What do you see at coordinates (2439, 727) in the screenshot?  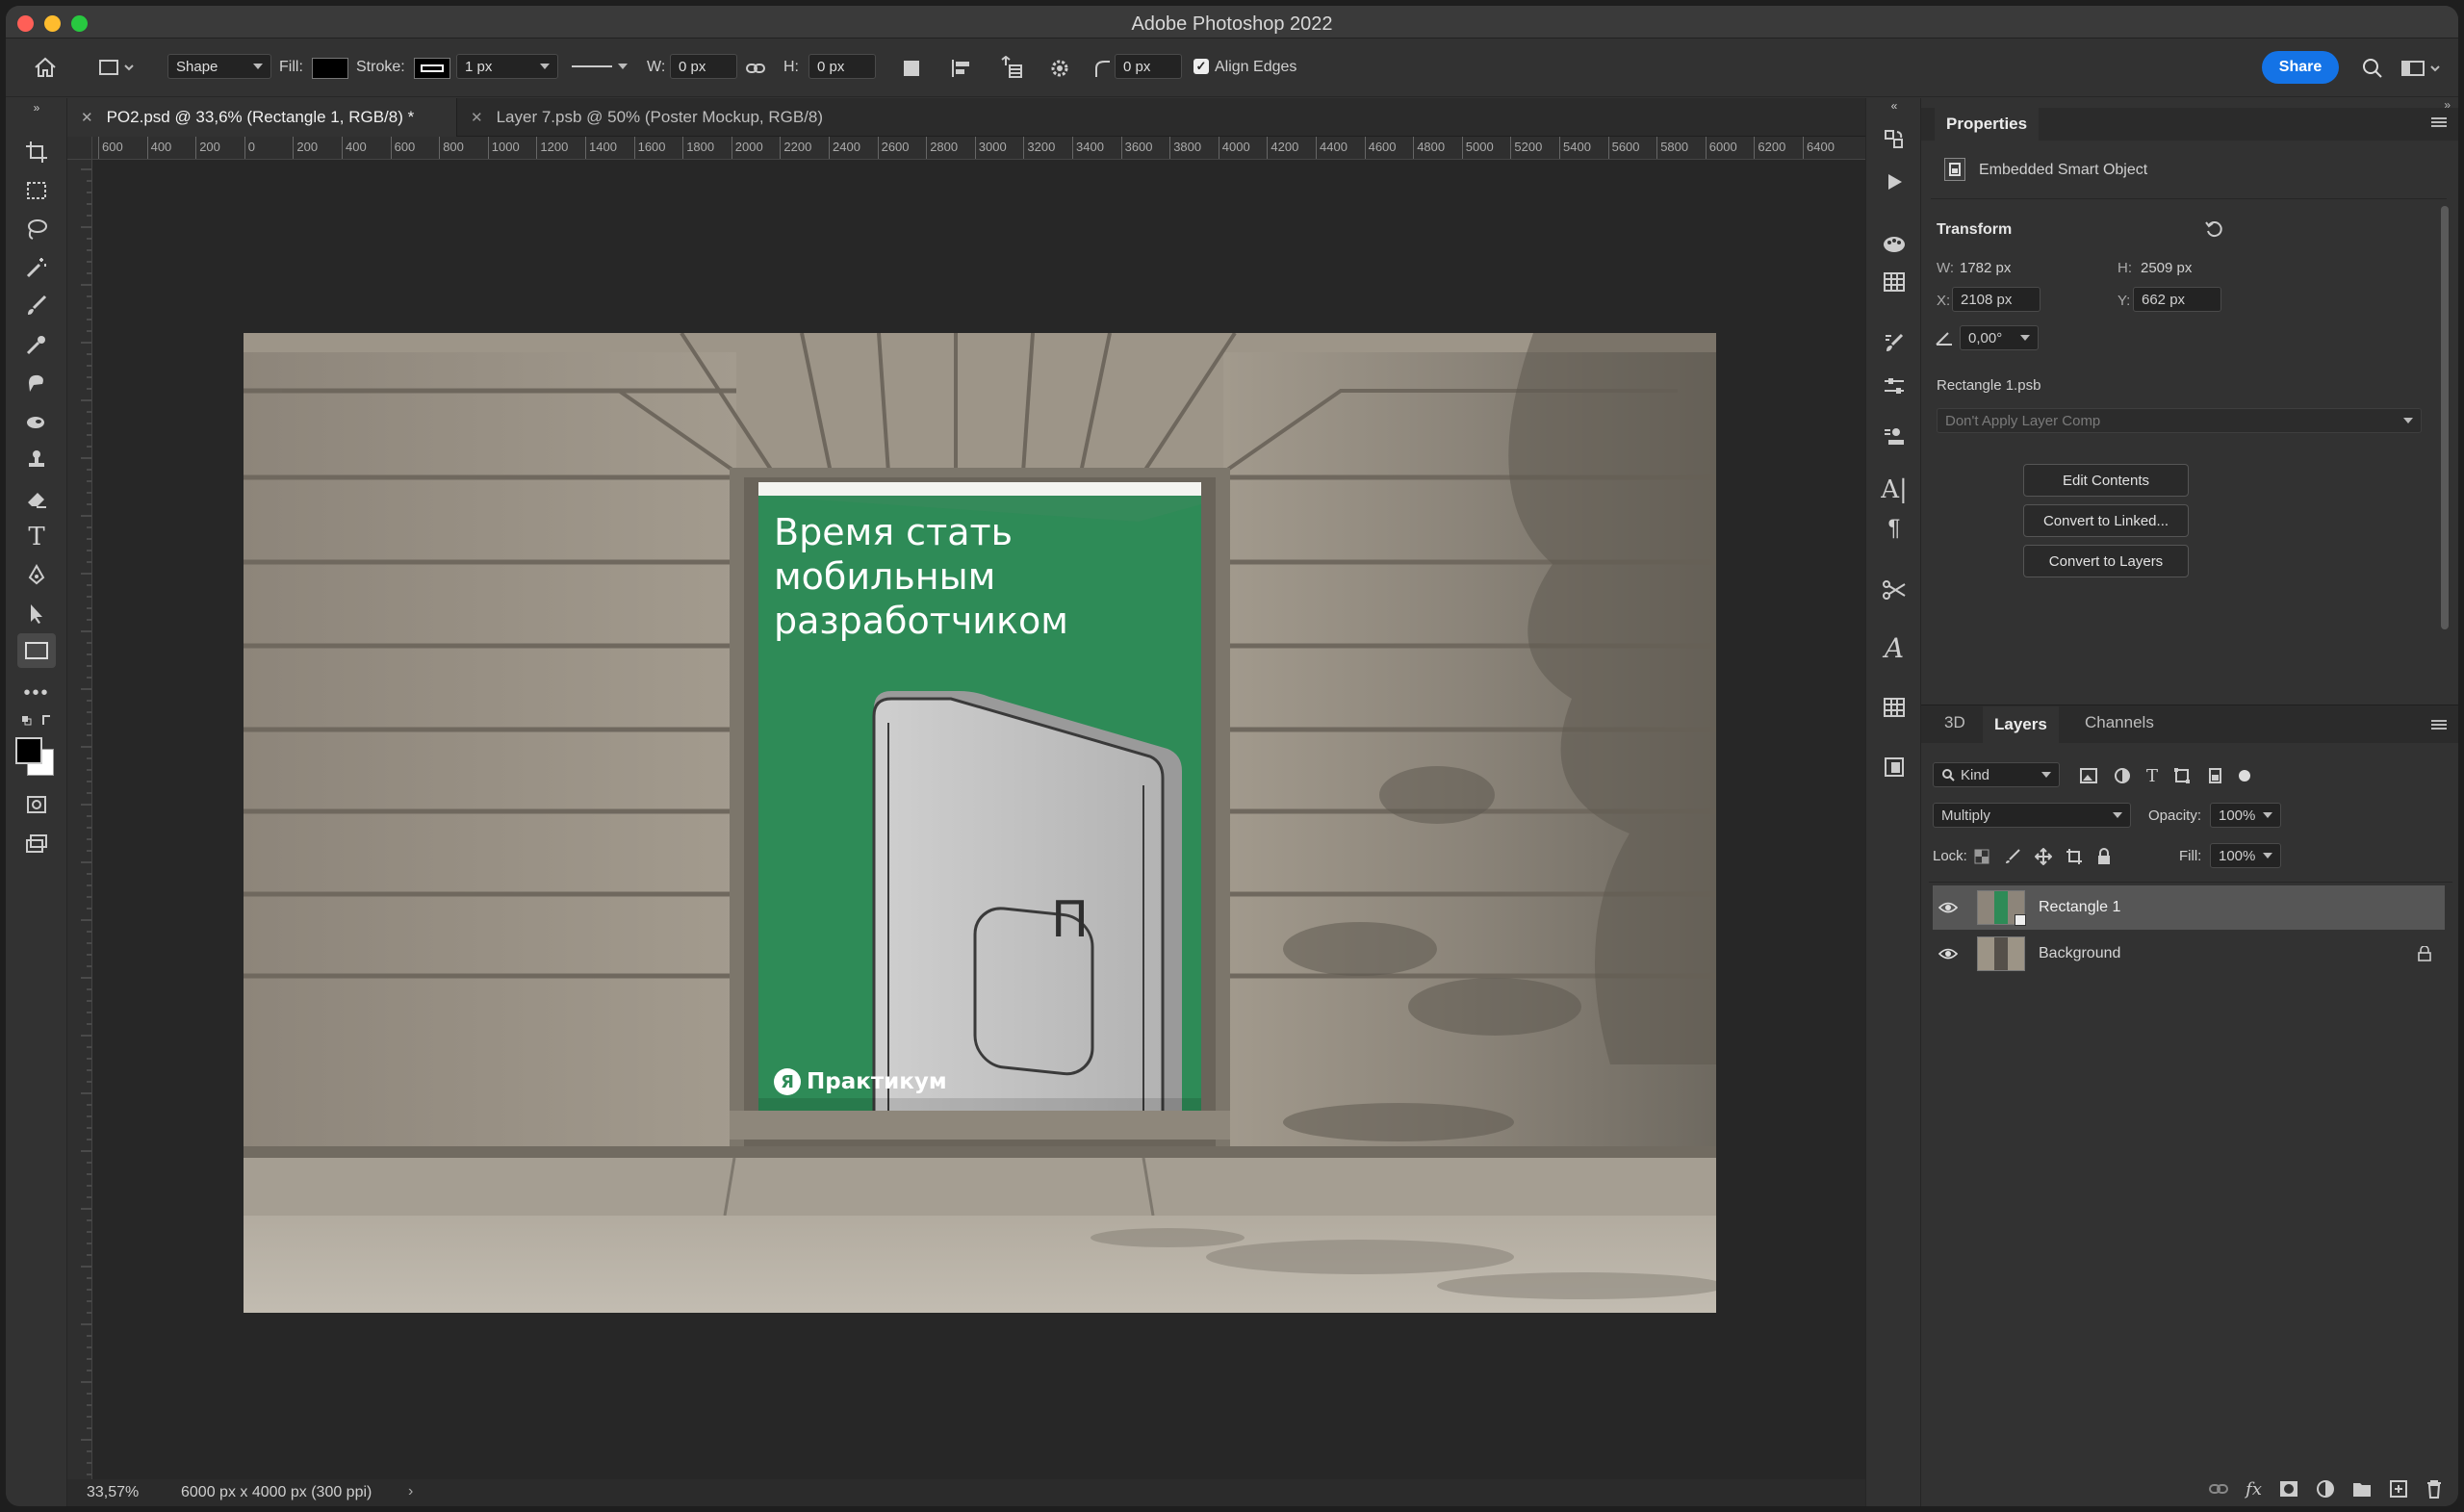 I see `layers-panel-menu-icon` at bounding box center [2439, 727].